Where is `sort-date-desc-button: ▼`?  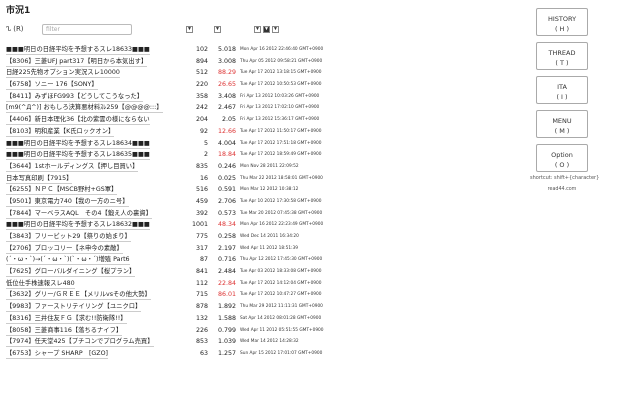 sort-date-desc-button: ▼ is located at coordinates (257, 29).